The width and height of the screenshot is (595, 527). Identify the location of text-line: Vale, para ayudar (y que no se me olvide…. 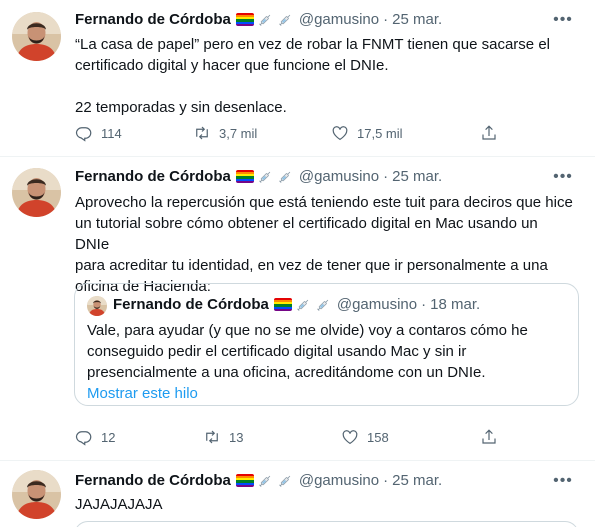
(307, 330).